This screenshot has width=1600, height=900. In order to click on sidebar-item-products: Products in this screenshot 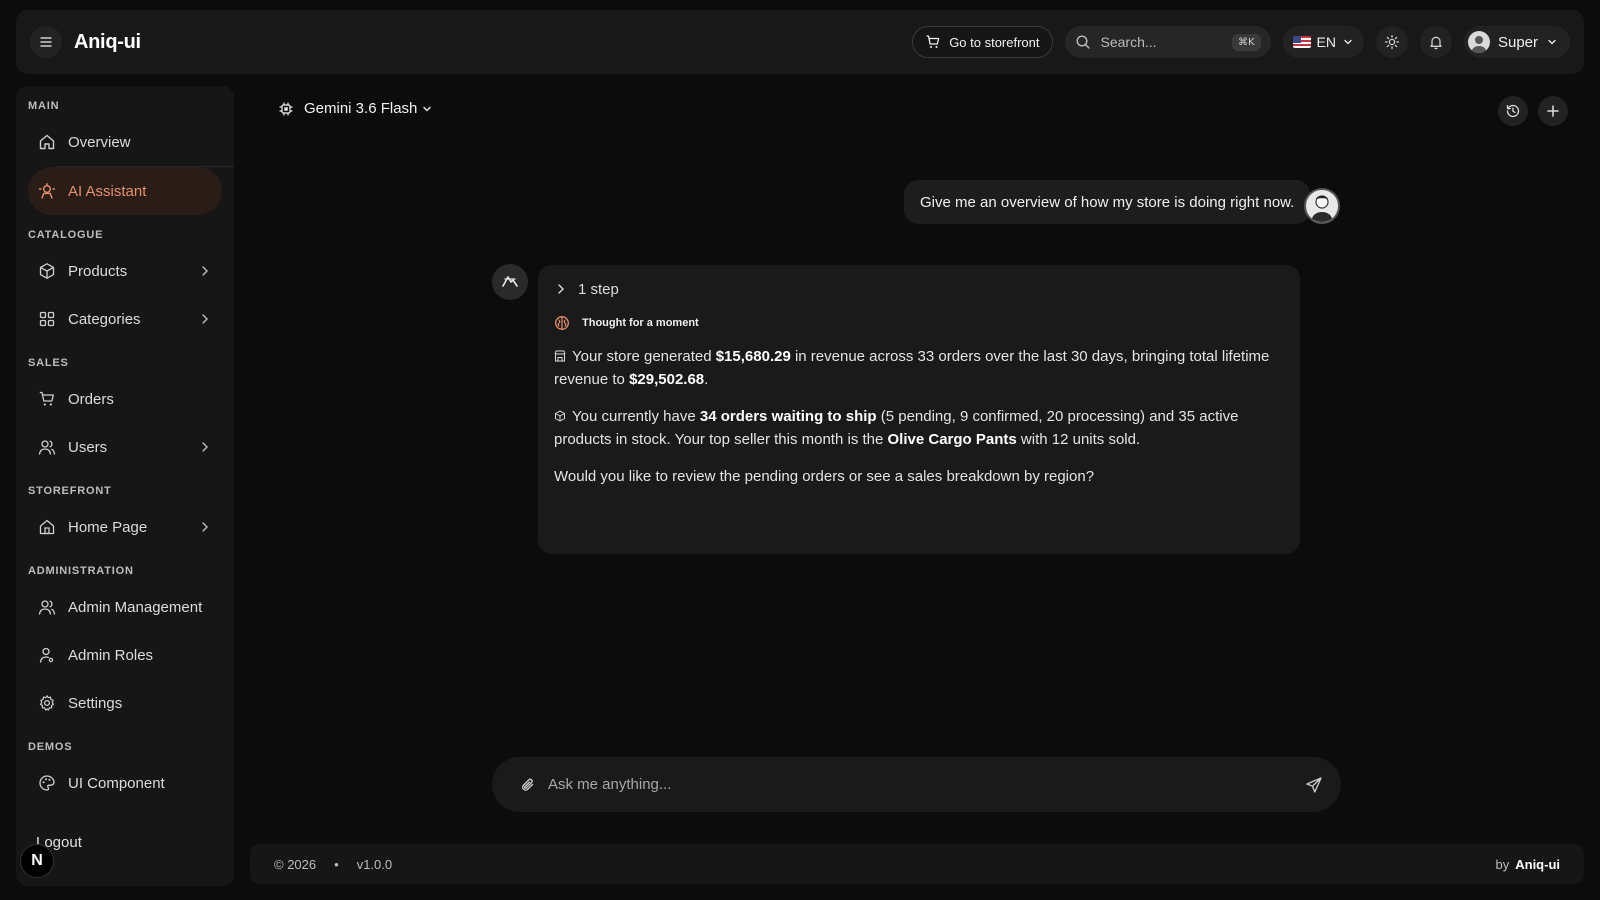, I will do `click(125, 271)`.